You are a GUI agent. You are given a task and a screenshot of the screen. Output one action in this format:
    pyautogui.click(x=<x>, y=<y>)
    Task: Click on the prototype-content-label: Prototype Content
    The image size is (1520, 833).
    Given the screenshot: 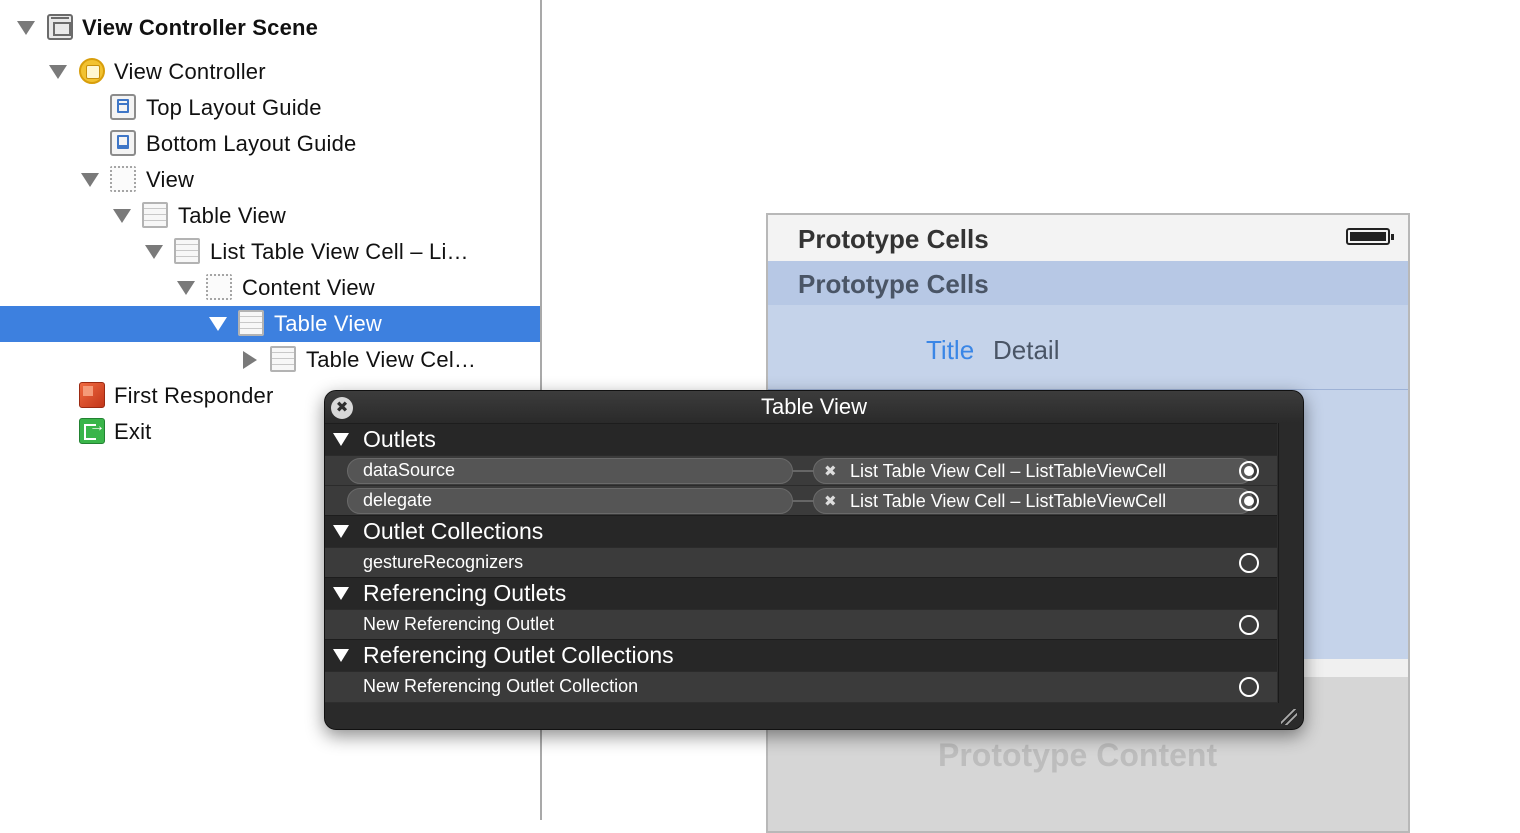 What is the action you would take?
    pyautogui.click(x=1078, y=755)
    